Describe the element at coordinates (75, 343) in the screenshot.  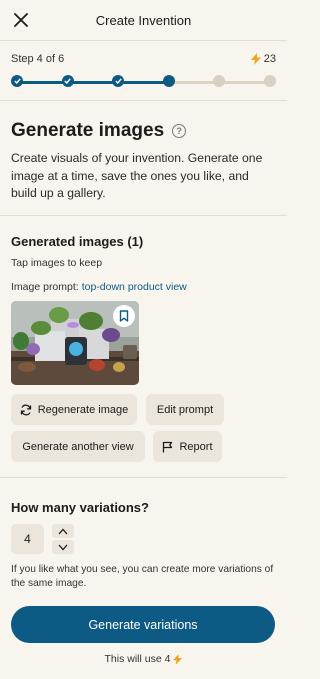
I see `generated-image-thumbnail` at that location.